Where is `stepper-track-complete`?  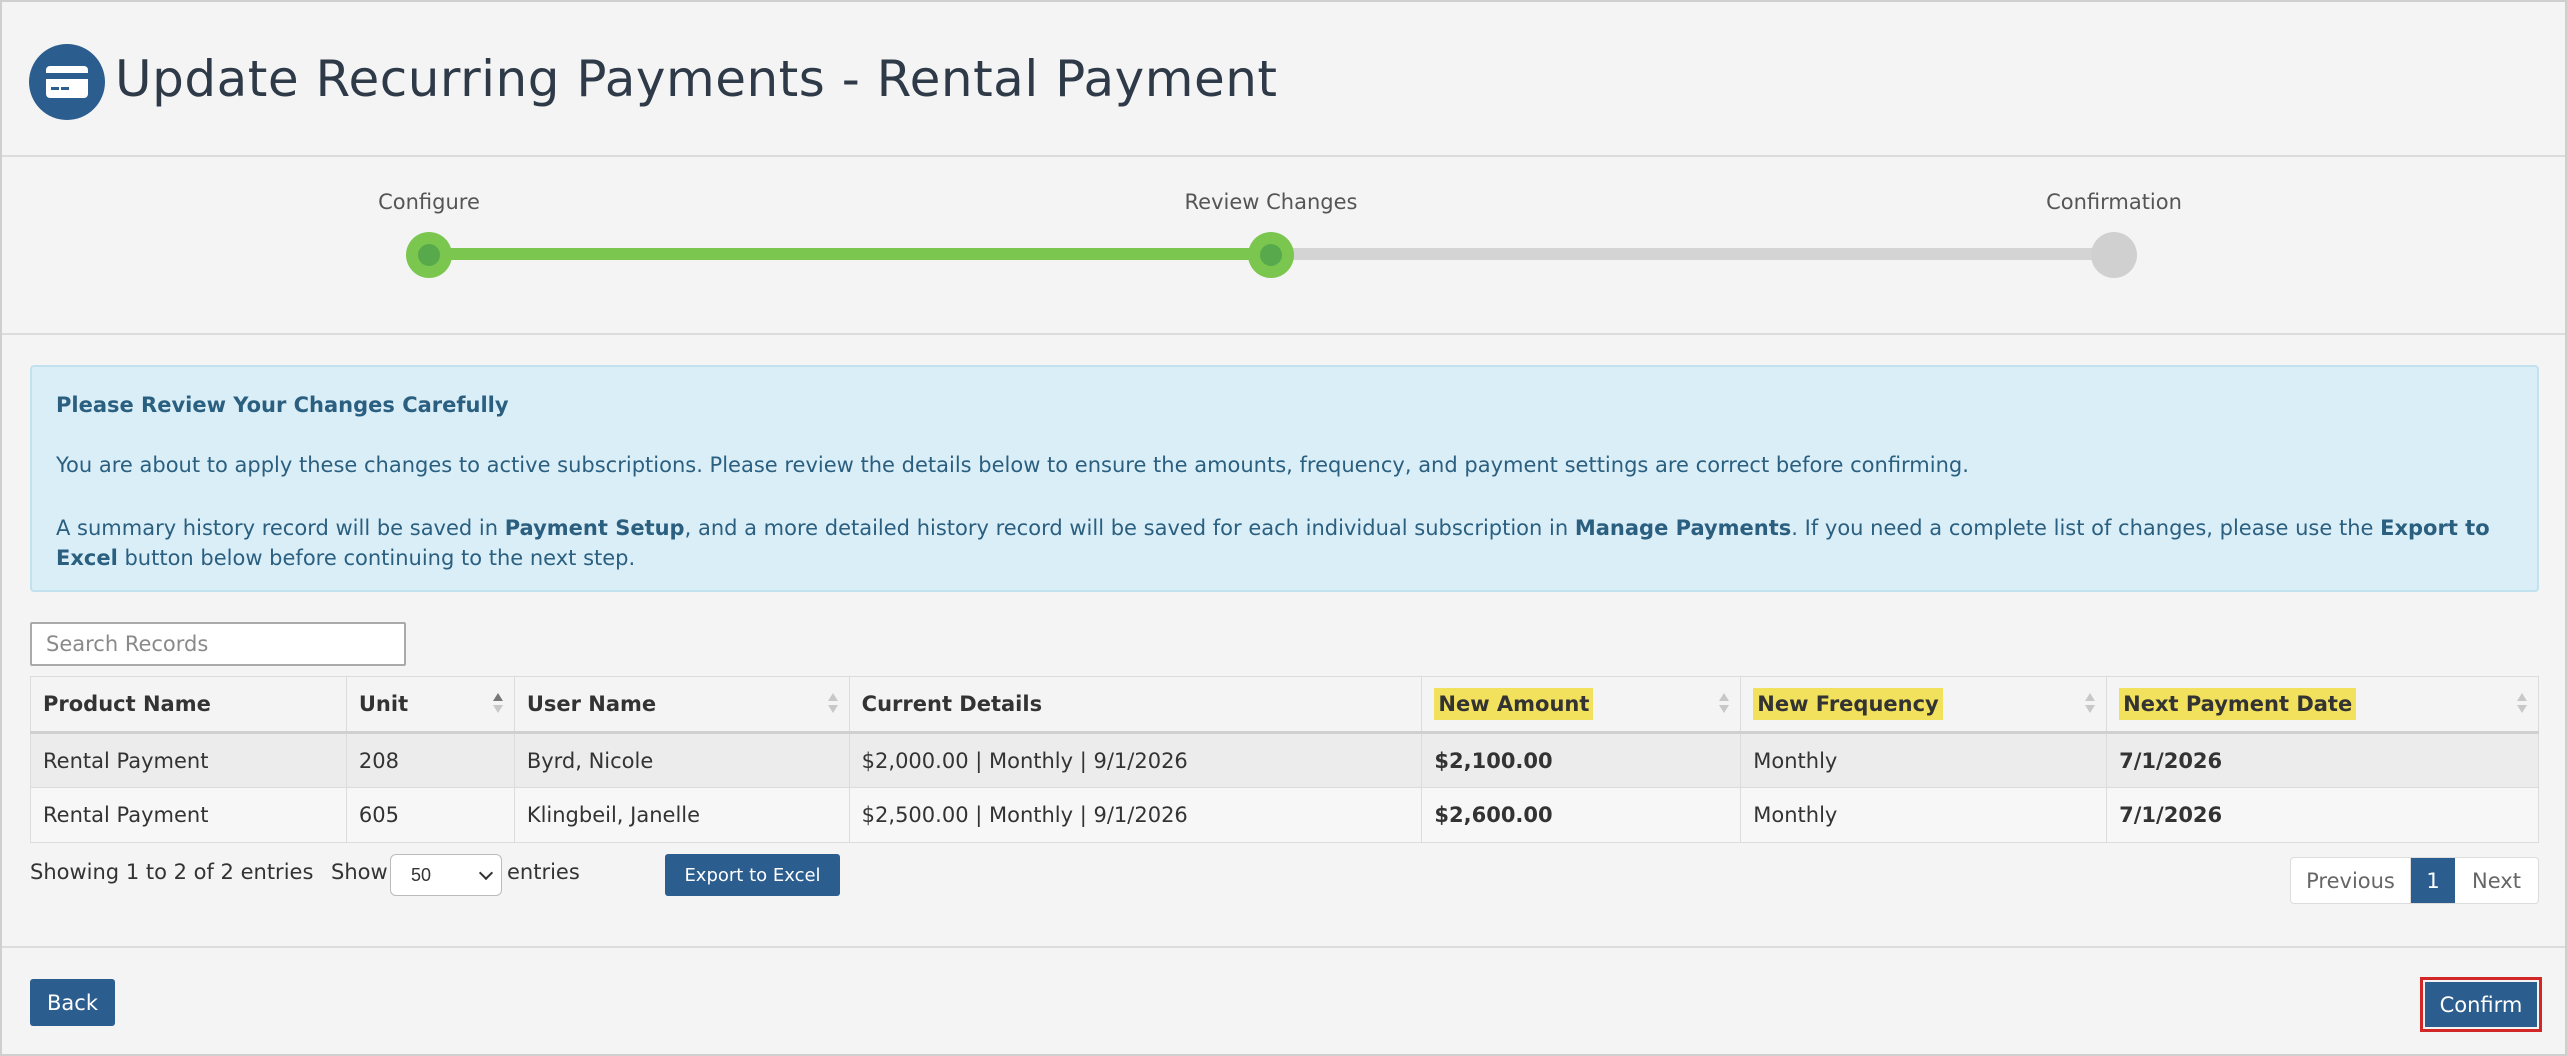 stepper-track-complete is located at coordinates (850, 254).